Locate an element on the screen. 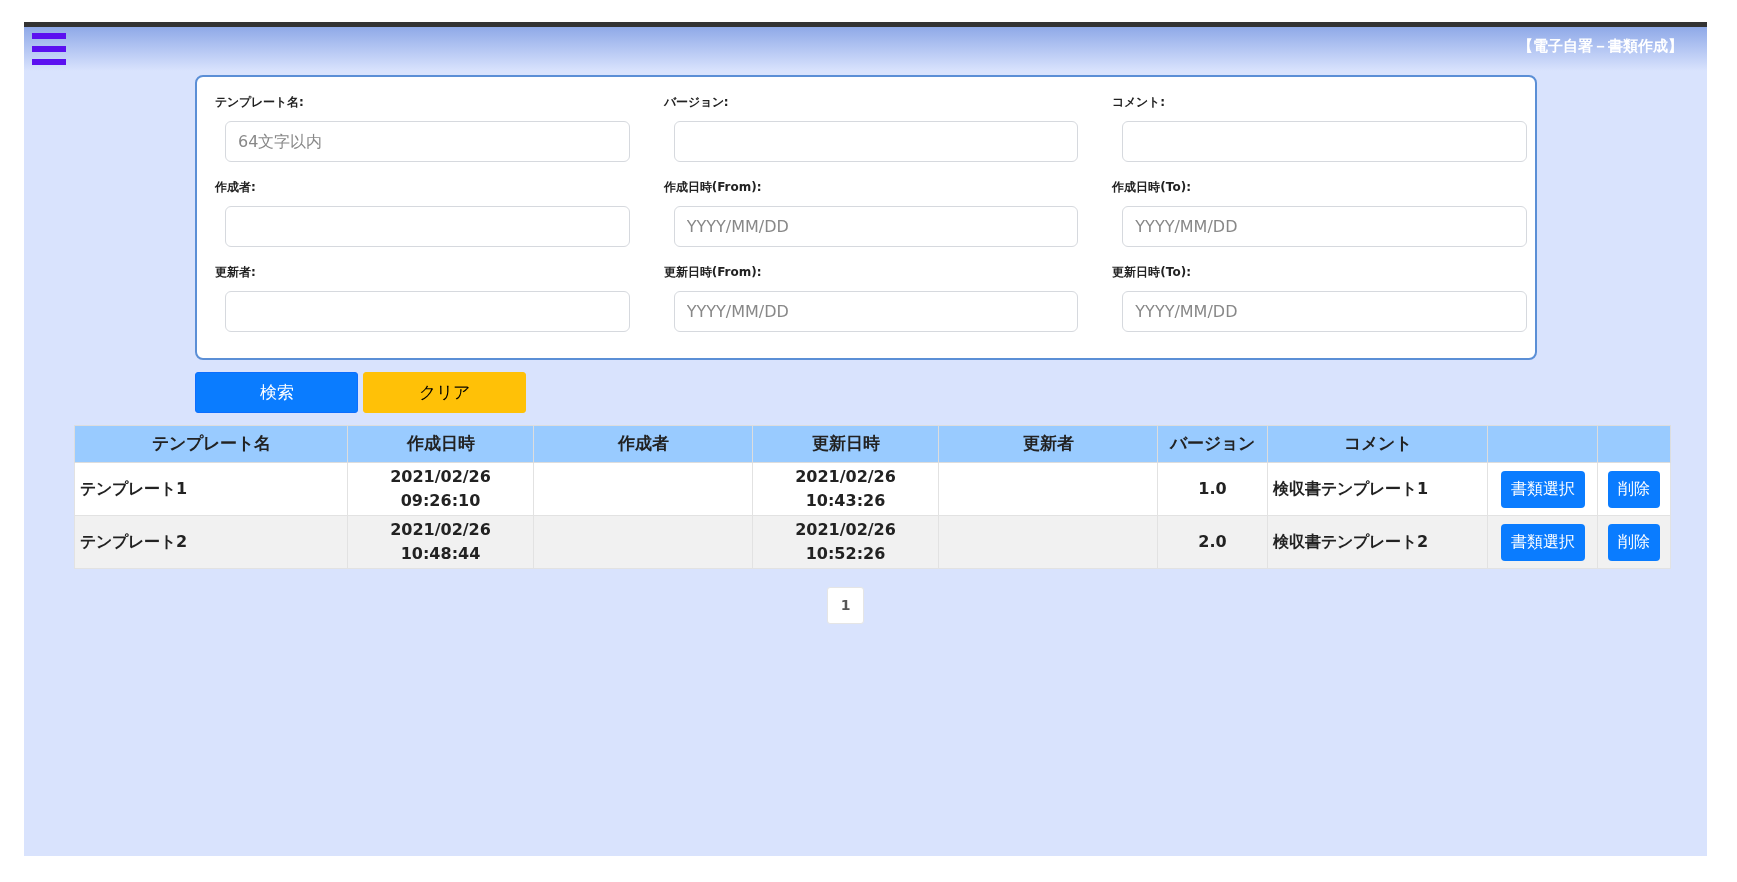  field-label: 作成者: is located at coordinates (236, 187).